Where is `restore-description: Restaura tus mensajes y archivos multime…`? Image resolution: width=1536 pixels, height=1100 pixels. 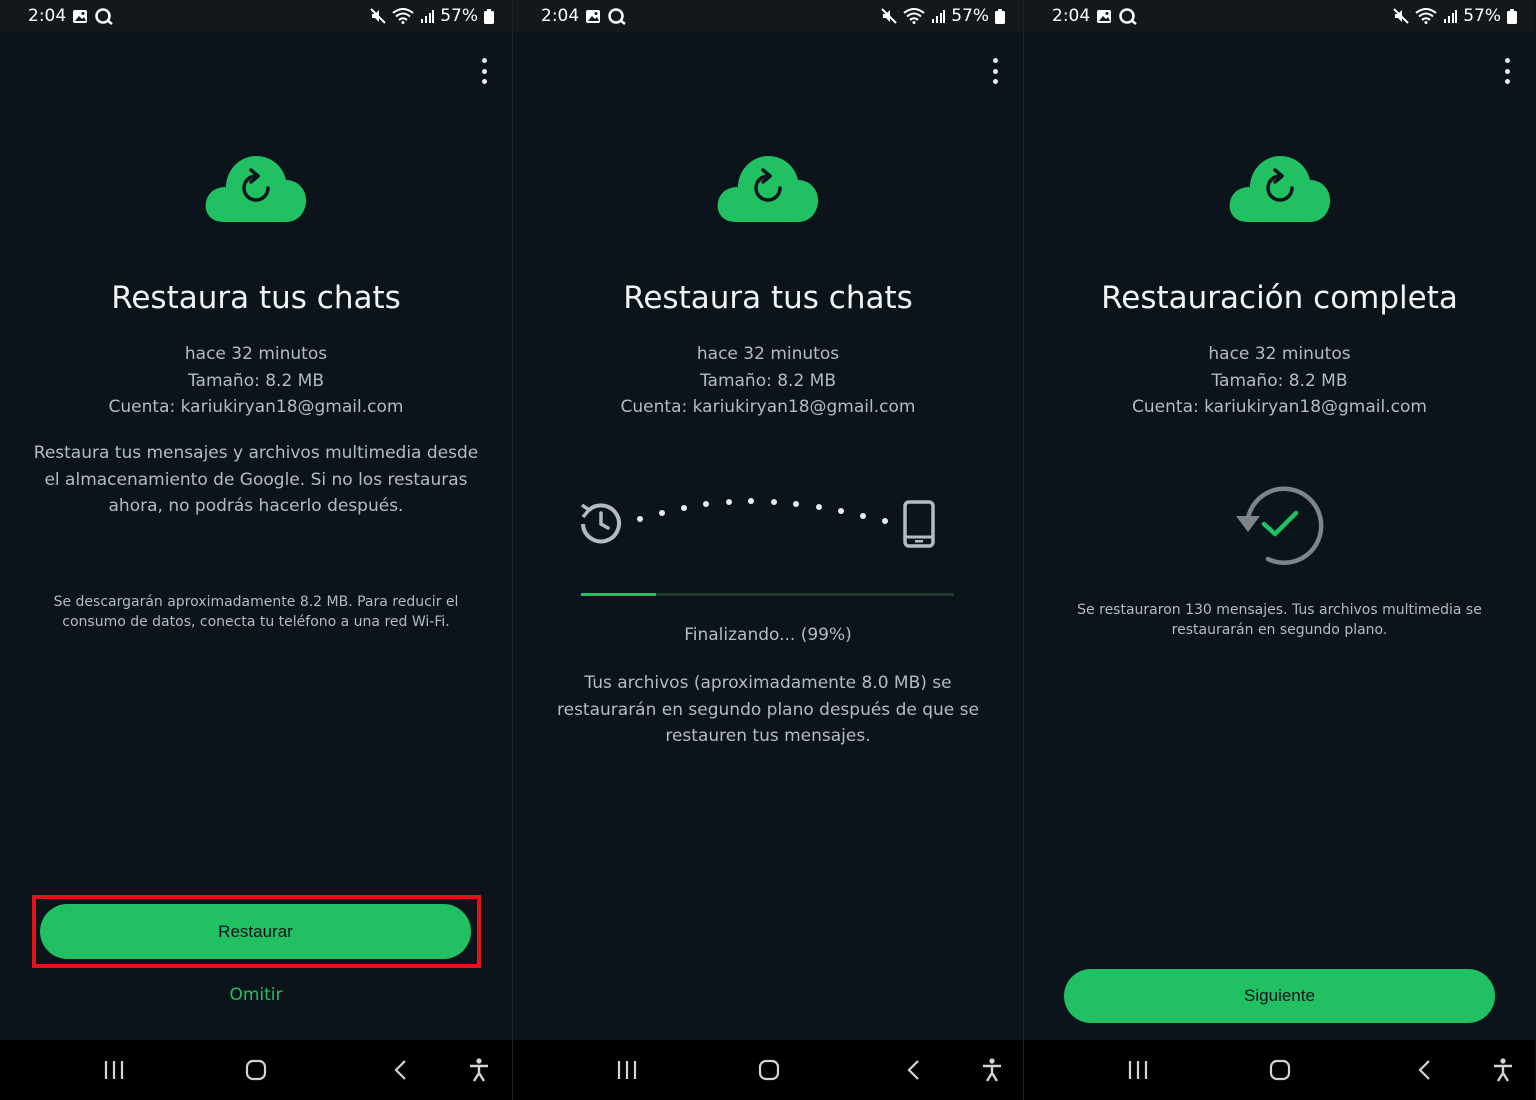
restore-description: Restaura tus mensajes y archivos multime… is located at coordinates (256, 479).